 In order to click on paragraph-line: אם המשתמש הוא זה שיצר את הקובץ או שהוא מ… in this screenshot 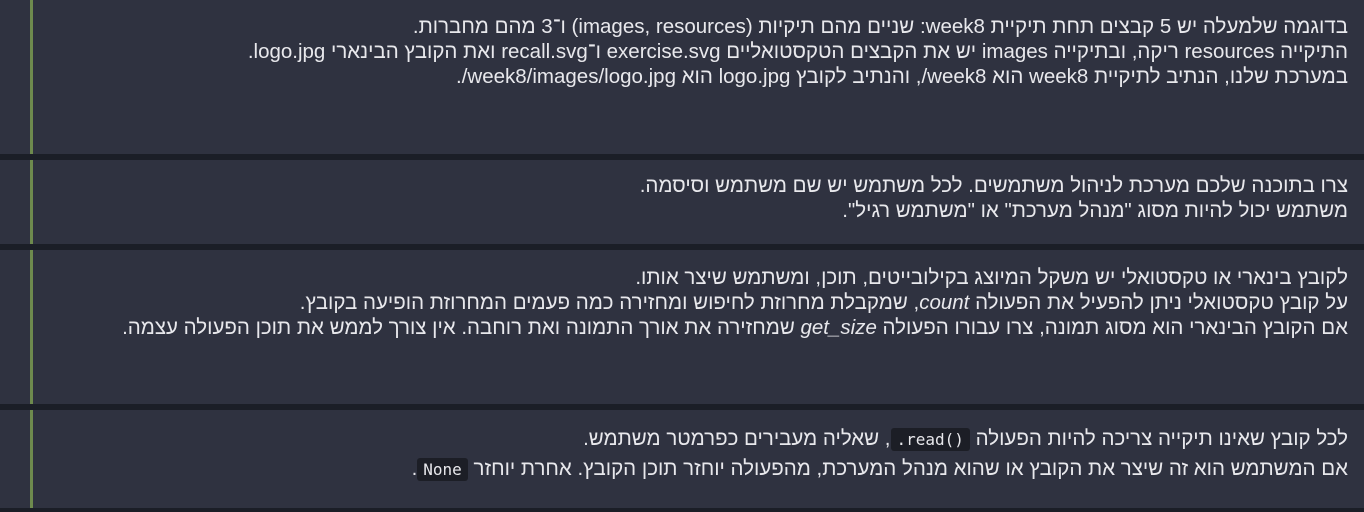, I will do `click(696, 469)`.